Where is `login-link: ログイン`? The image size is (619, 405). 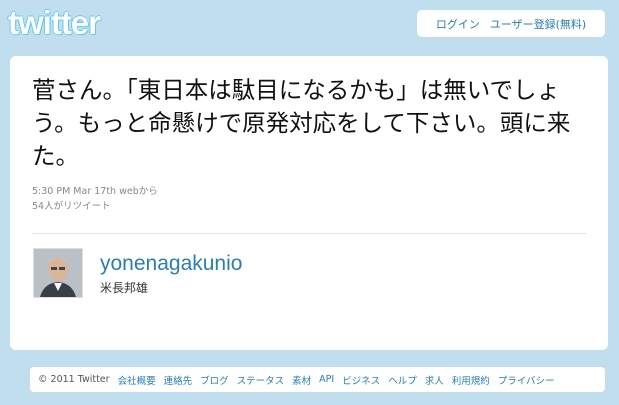
login-link: ログイン is located at coordinates (458, 24).